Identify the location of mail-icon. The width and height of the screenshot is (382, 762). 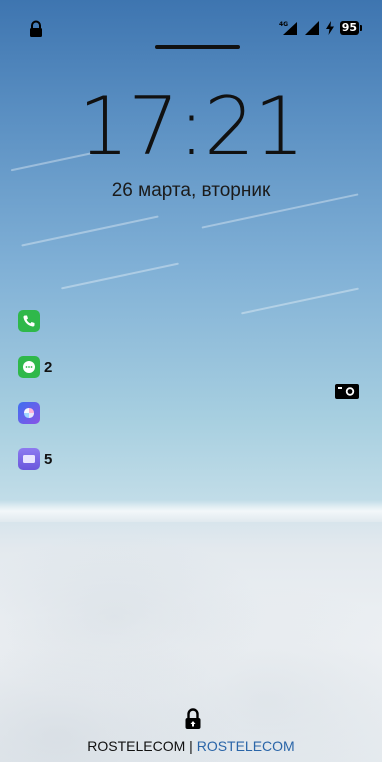
(29, 459).